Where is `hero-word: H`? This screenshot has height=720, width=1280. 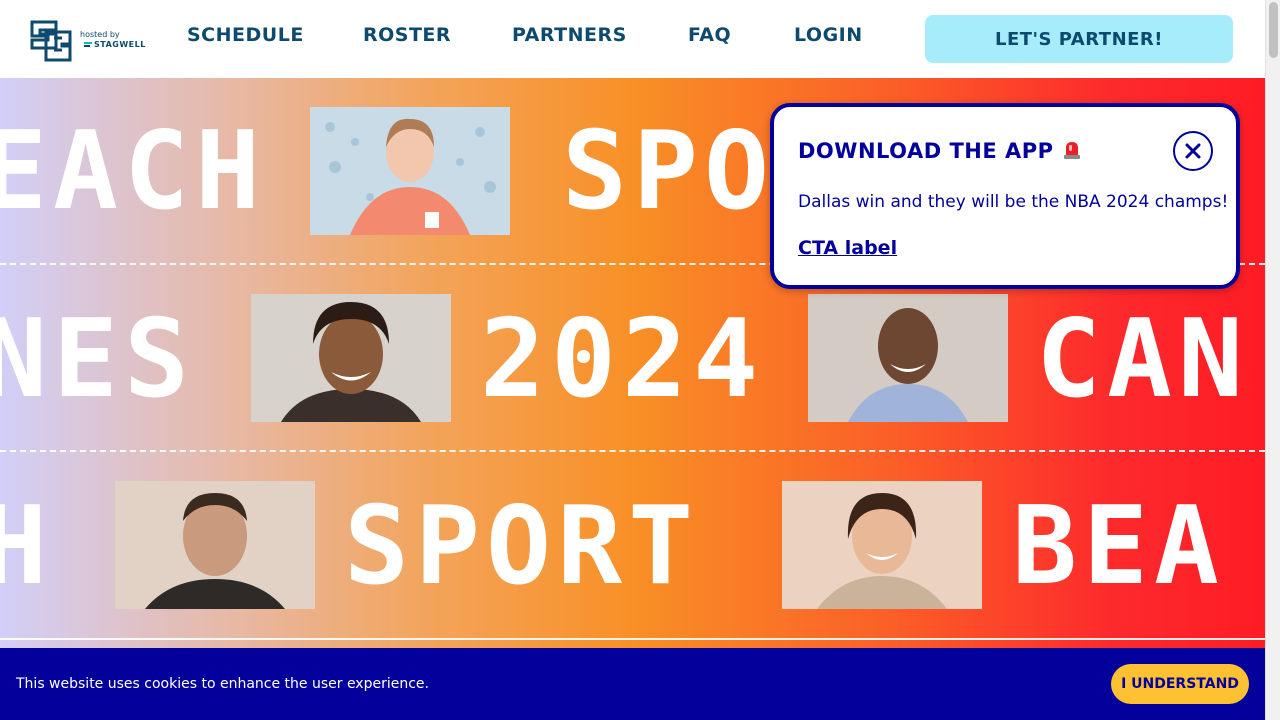
hero-word: H is located at coordinates (27, 546).